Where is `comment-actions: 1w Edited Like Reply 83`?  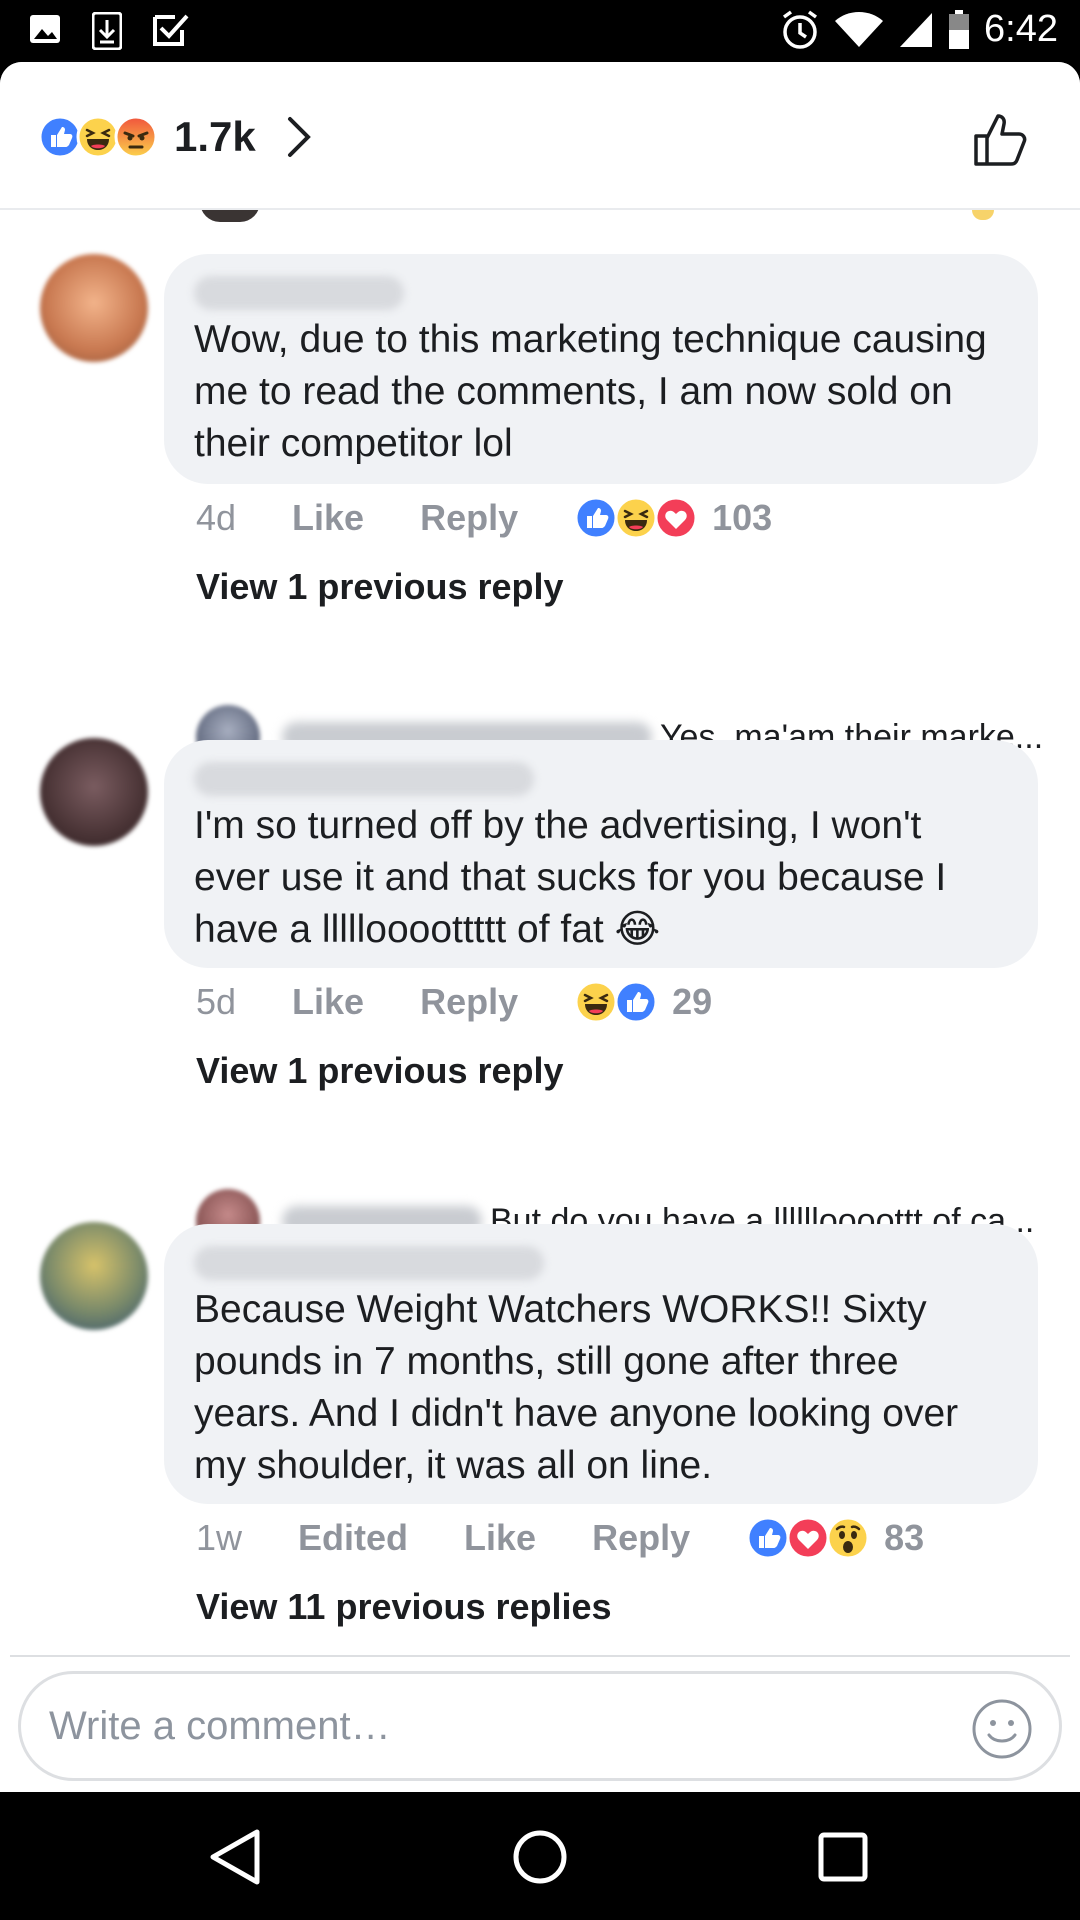 comment-actions: 1w Edited Like Reply 83 is located at coordinates (560, 1538).